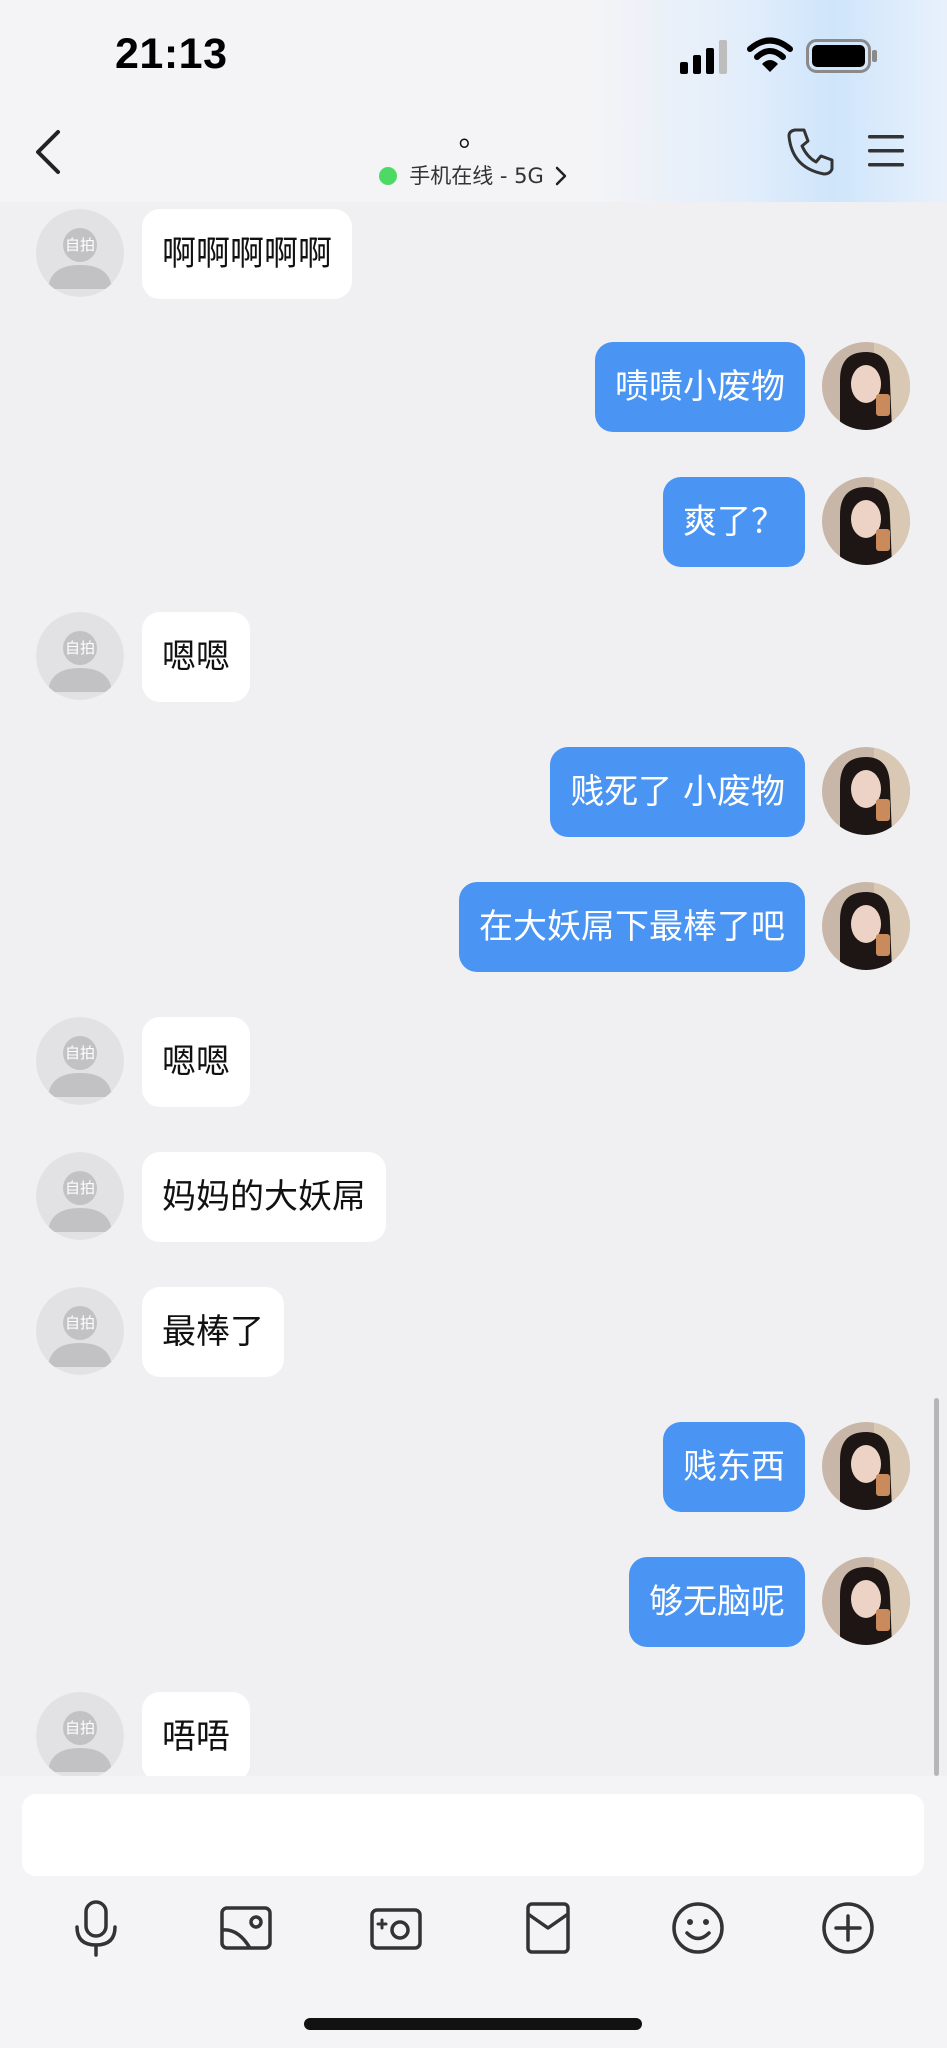 This screenshot has height=2048, width=947. What do you see at coordinates (473, 1912) in the screenshot?
I see `composer-bar` at bounding box center [473, 1912].